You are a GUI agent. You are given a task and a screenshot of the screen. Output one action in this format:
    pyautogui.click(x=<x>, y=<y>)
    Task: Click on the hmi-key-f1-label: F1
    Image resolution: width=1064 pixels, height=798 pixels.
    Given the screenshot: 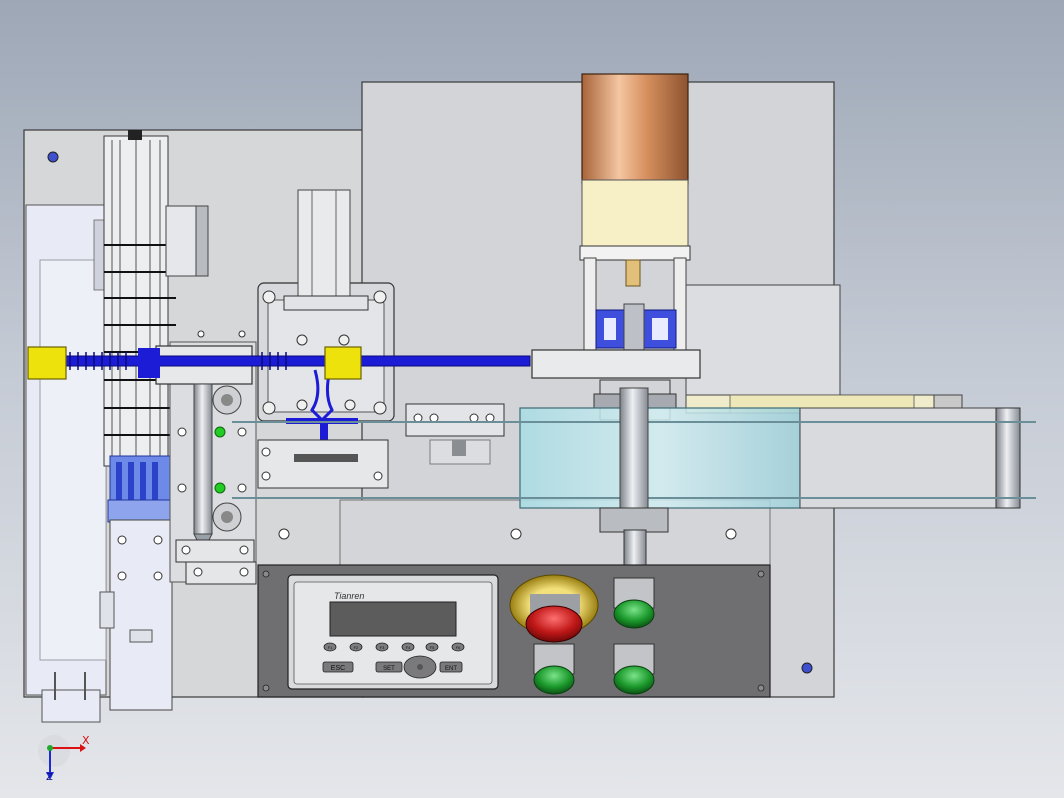 What is the action you would take?
    pyautogui.click(x=330, y=647)
    